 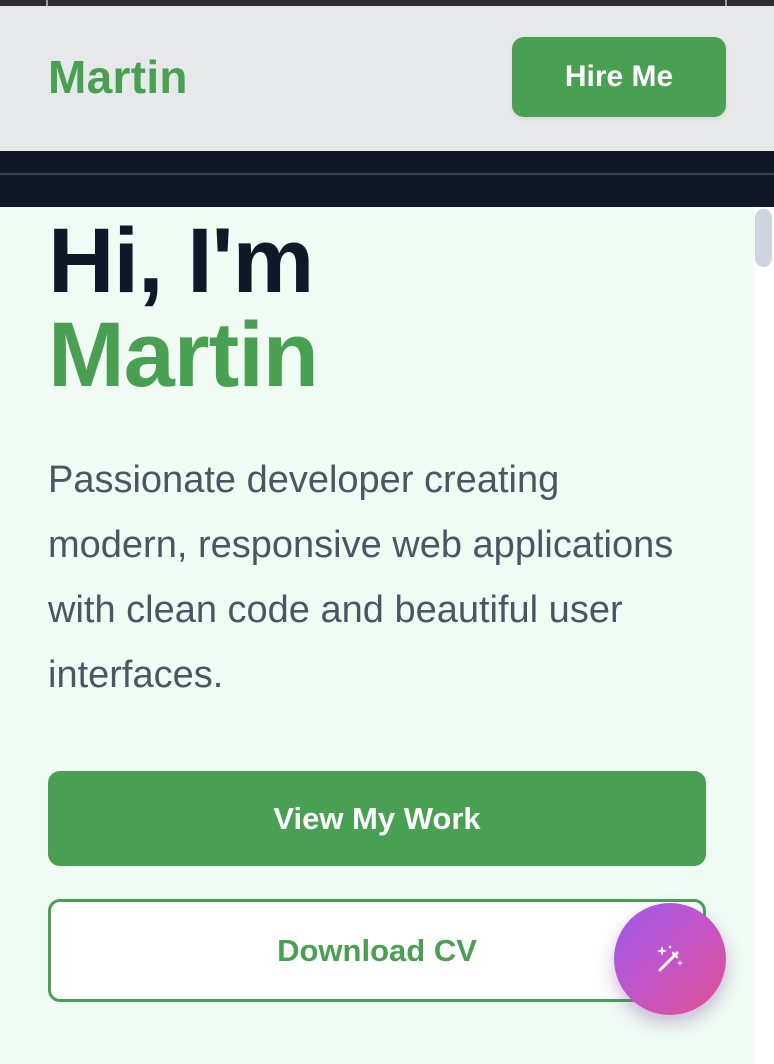 I want to click on download-cv-button: Download CV, so click(x=377, y=950).